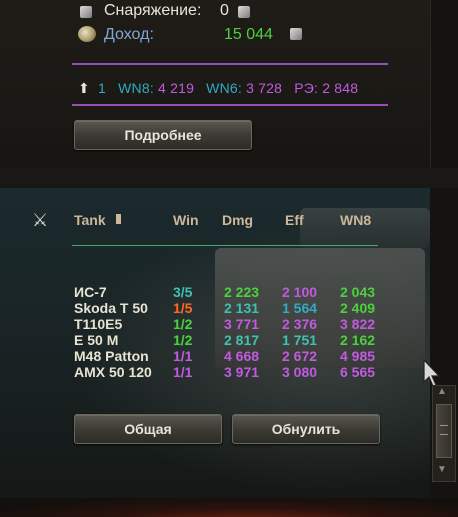  What do you see at coordinates (113, 372) in the screenshot?
I see `table-cell-tank: AMX 50 120` at bounding box center [113, 372].